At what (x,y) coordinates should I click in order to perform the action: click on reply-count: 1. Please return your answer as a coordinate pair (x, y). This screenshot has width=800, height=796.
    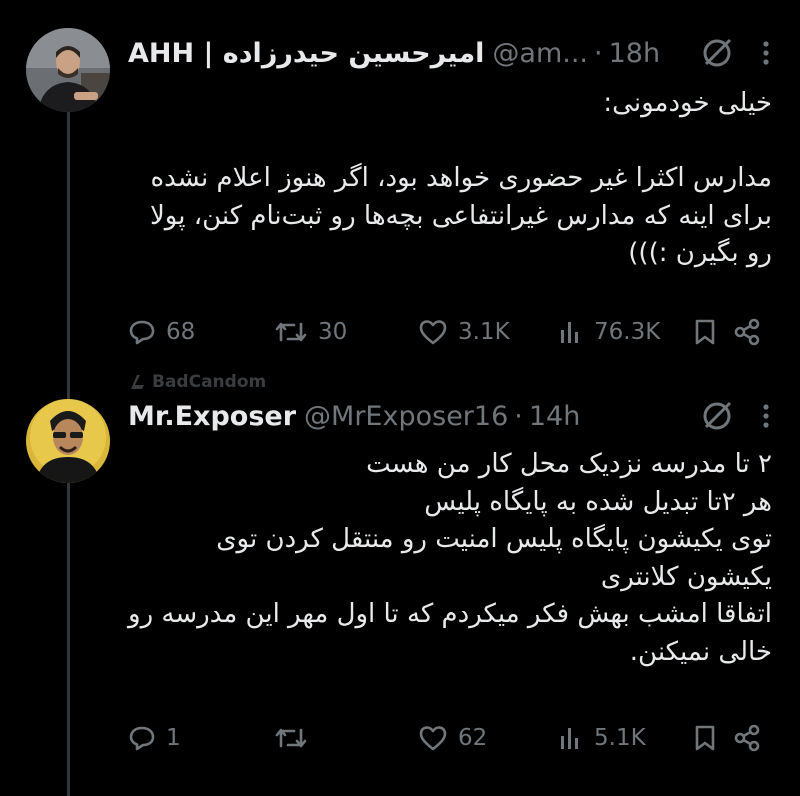
    Looking at the image, I should click on (173, 738).